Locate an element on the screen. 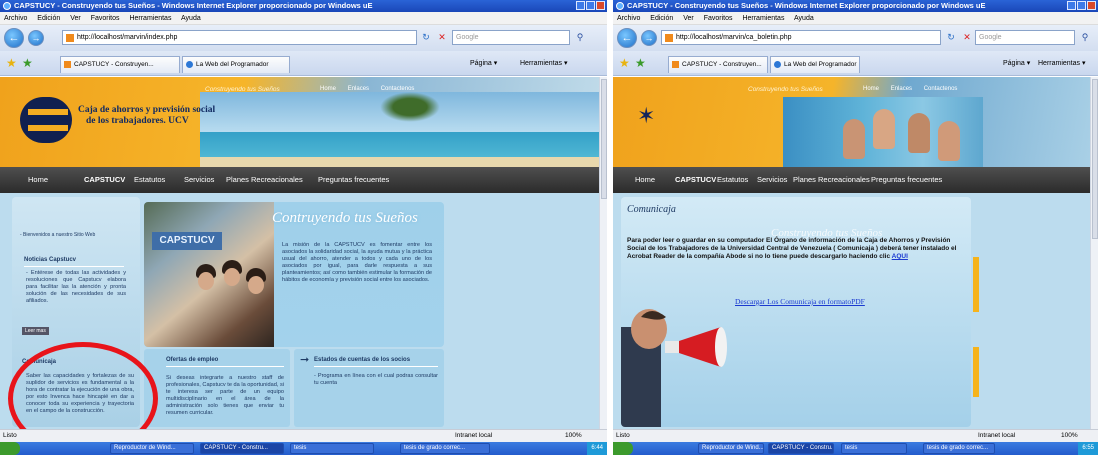 The width and height of the screenshot is (1098, 455). address-field: http://localhost/marvin/index.php is located at coordinates (239, 37).